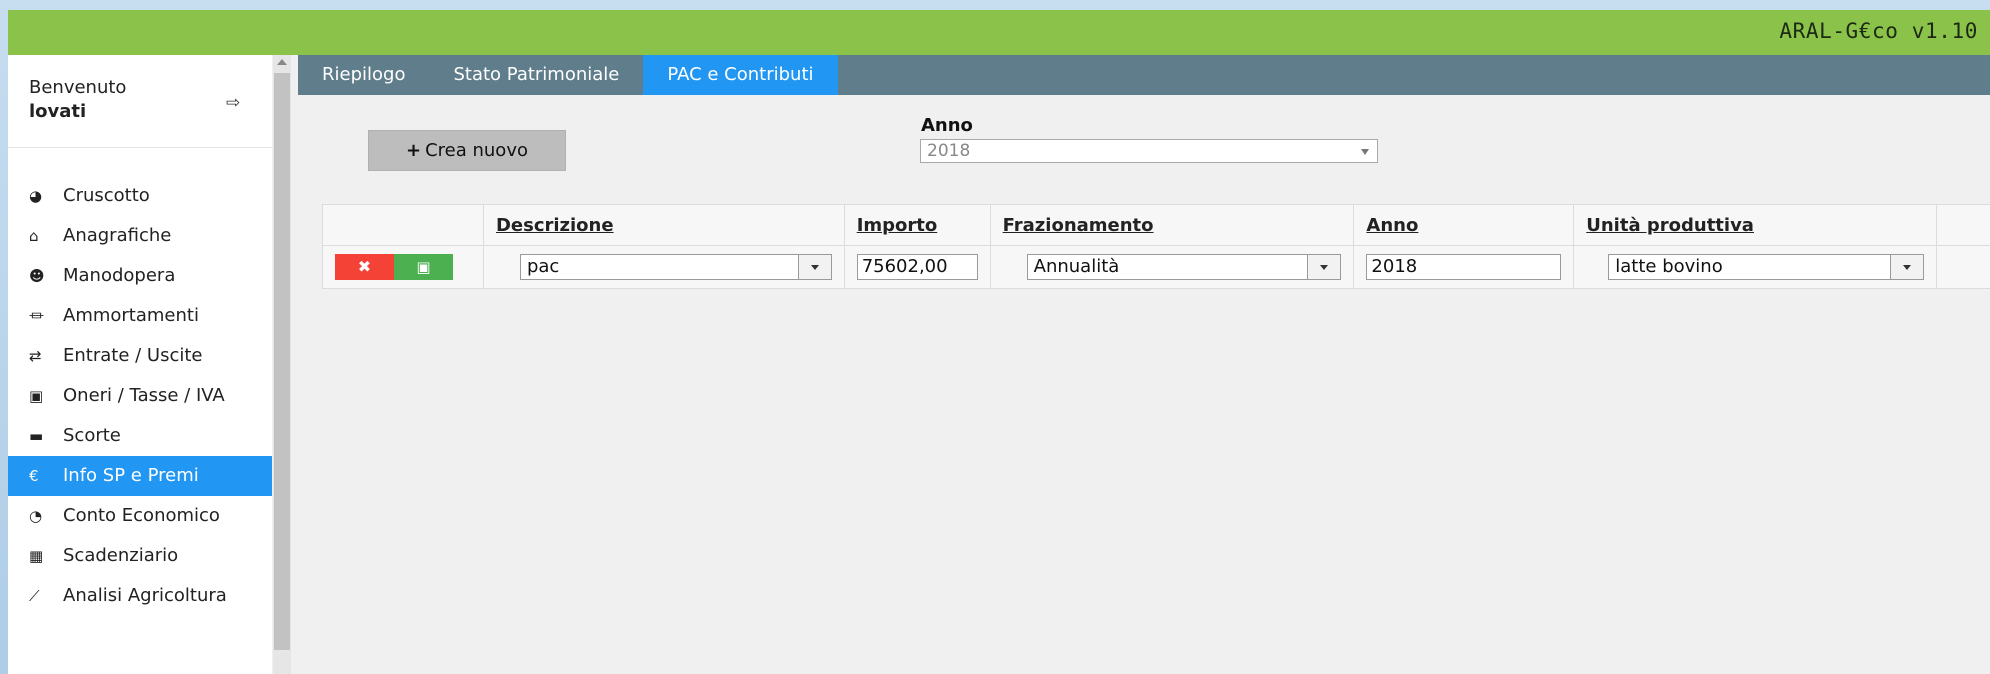 The height and width of the screenshot is (674, 1990). What do you see at coordinates (1669, 266) in the screenshot?
I see `unita-produttiva-value: latte bovino` at bounding box center [1669, 266].